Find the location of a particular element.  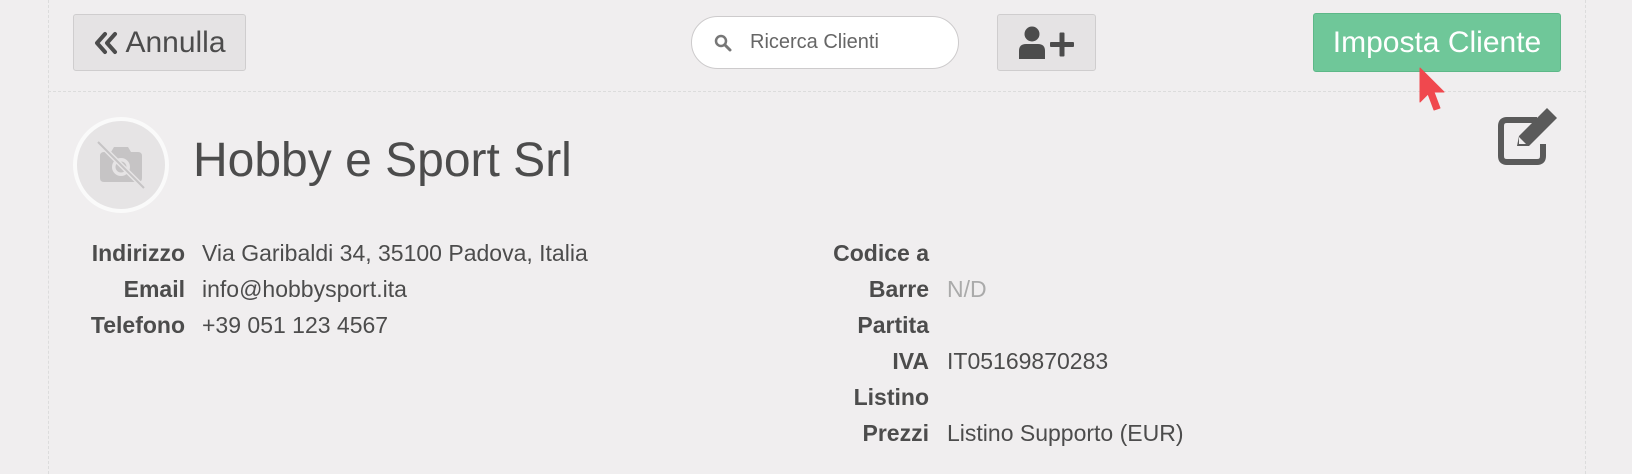

avatar is located at coordinates (121, 165).